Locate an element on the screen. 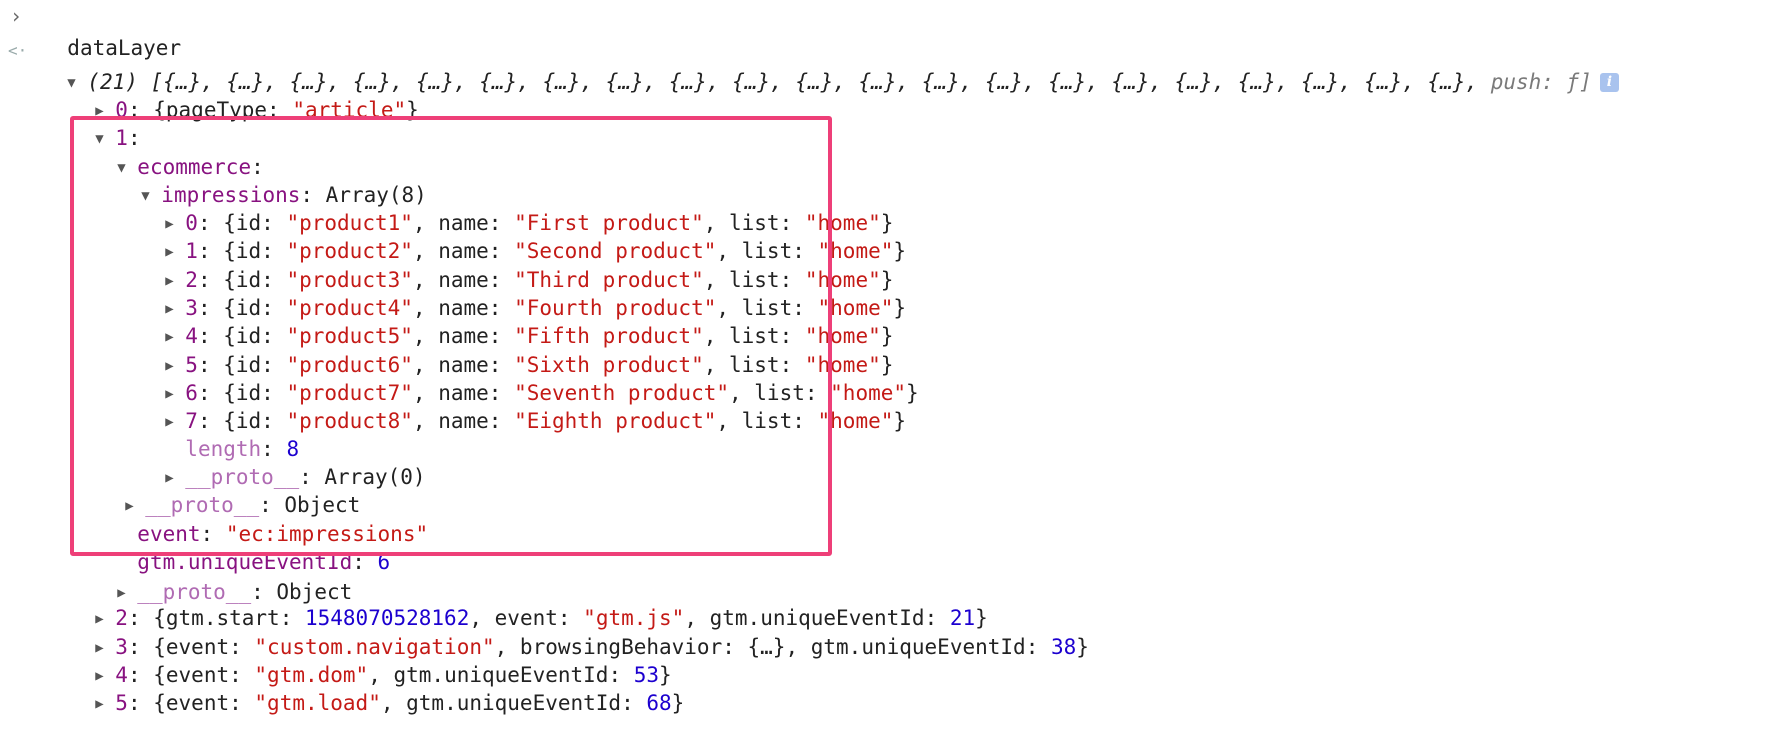  collapse-triangle-icon: ▶ is located at coordinates (105, 704).